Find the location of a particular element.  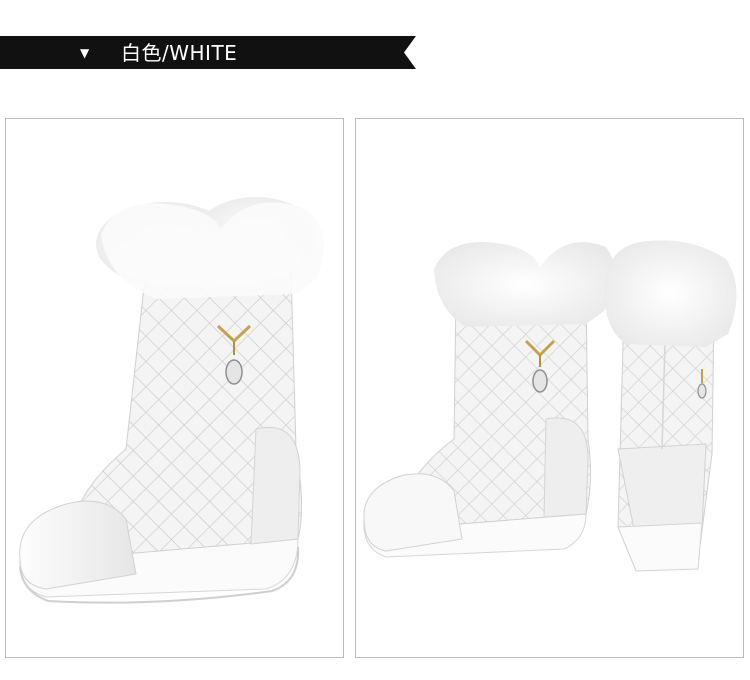

color-label: 白色/WHITE is located at coordinates (179, 53).